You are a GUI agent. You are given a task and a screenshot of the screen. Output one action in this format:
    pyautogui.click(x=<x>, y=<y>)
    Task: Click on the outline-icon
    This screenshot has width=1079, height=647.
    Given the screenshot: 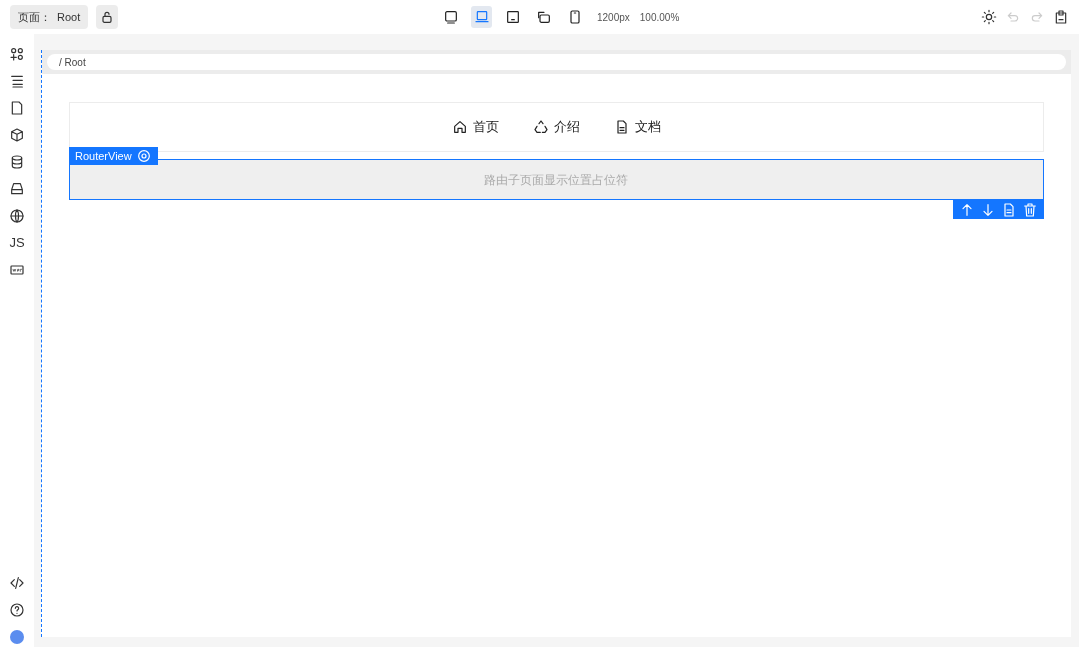 What is the action you would take?
    pyautogui.click(x=17, y=81)
    